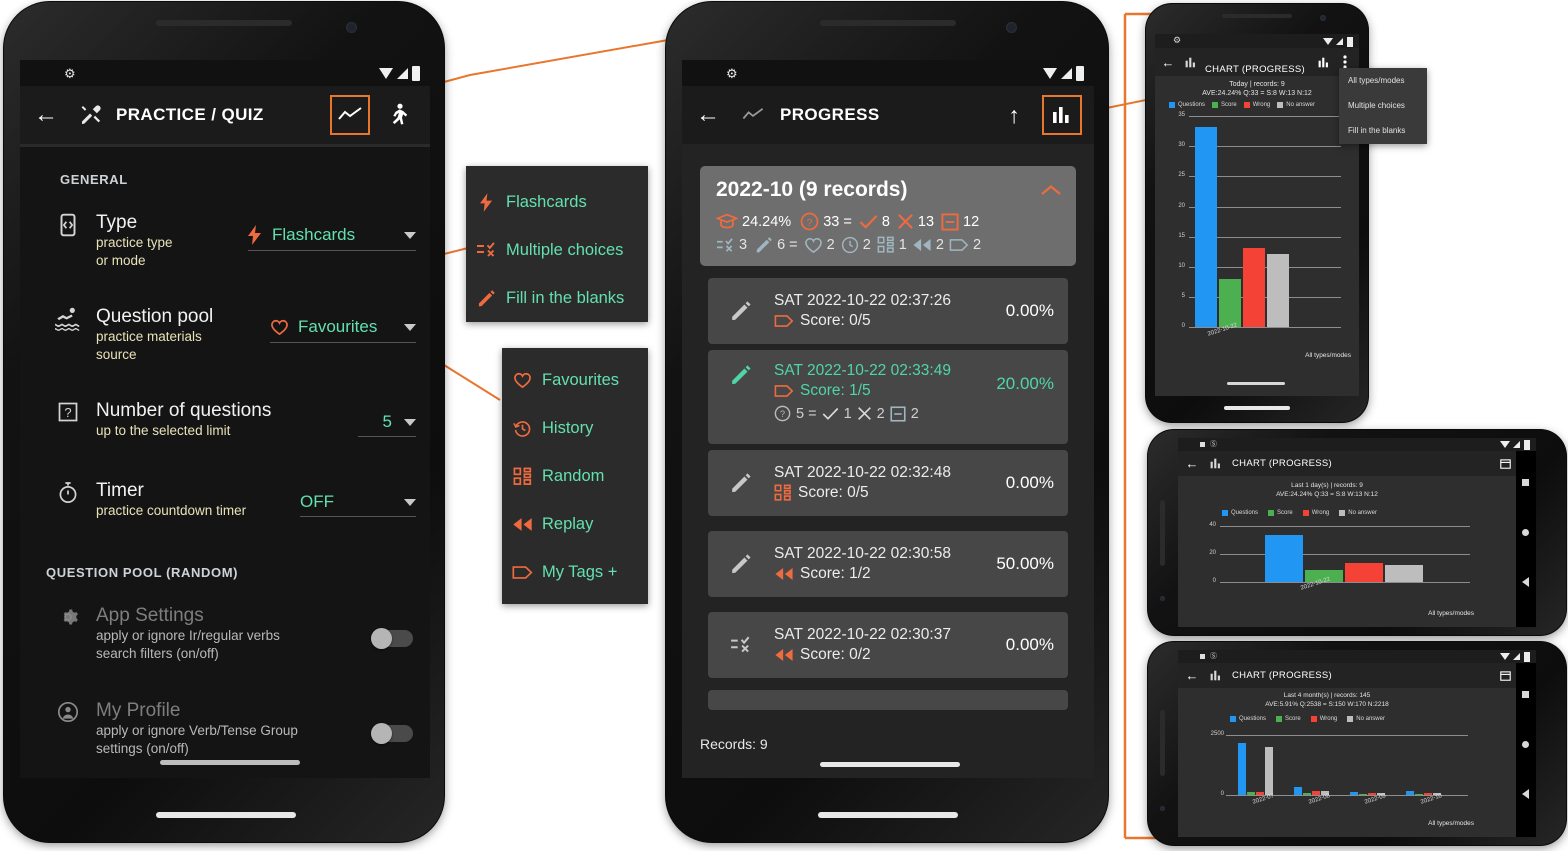  What do you see at coordinates (888, 645) in the screenshot?
I see `record-row: SAT 2022-10-22 02:30:37 Score: 0/2 0.00%` at bounding box center [888, 645].